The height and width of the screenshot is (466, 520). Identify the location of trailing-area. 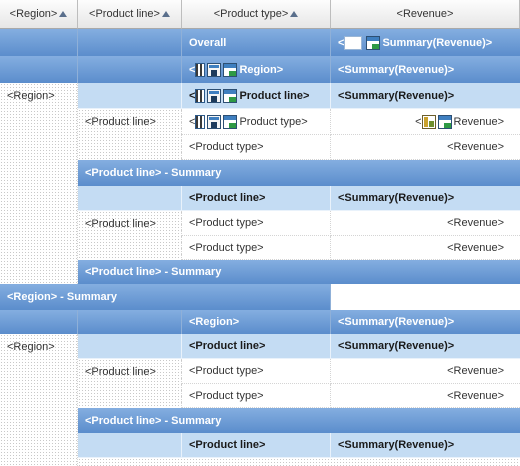
(299, 462).